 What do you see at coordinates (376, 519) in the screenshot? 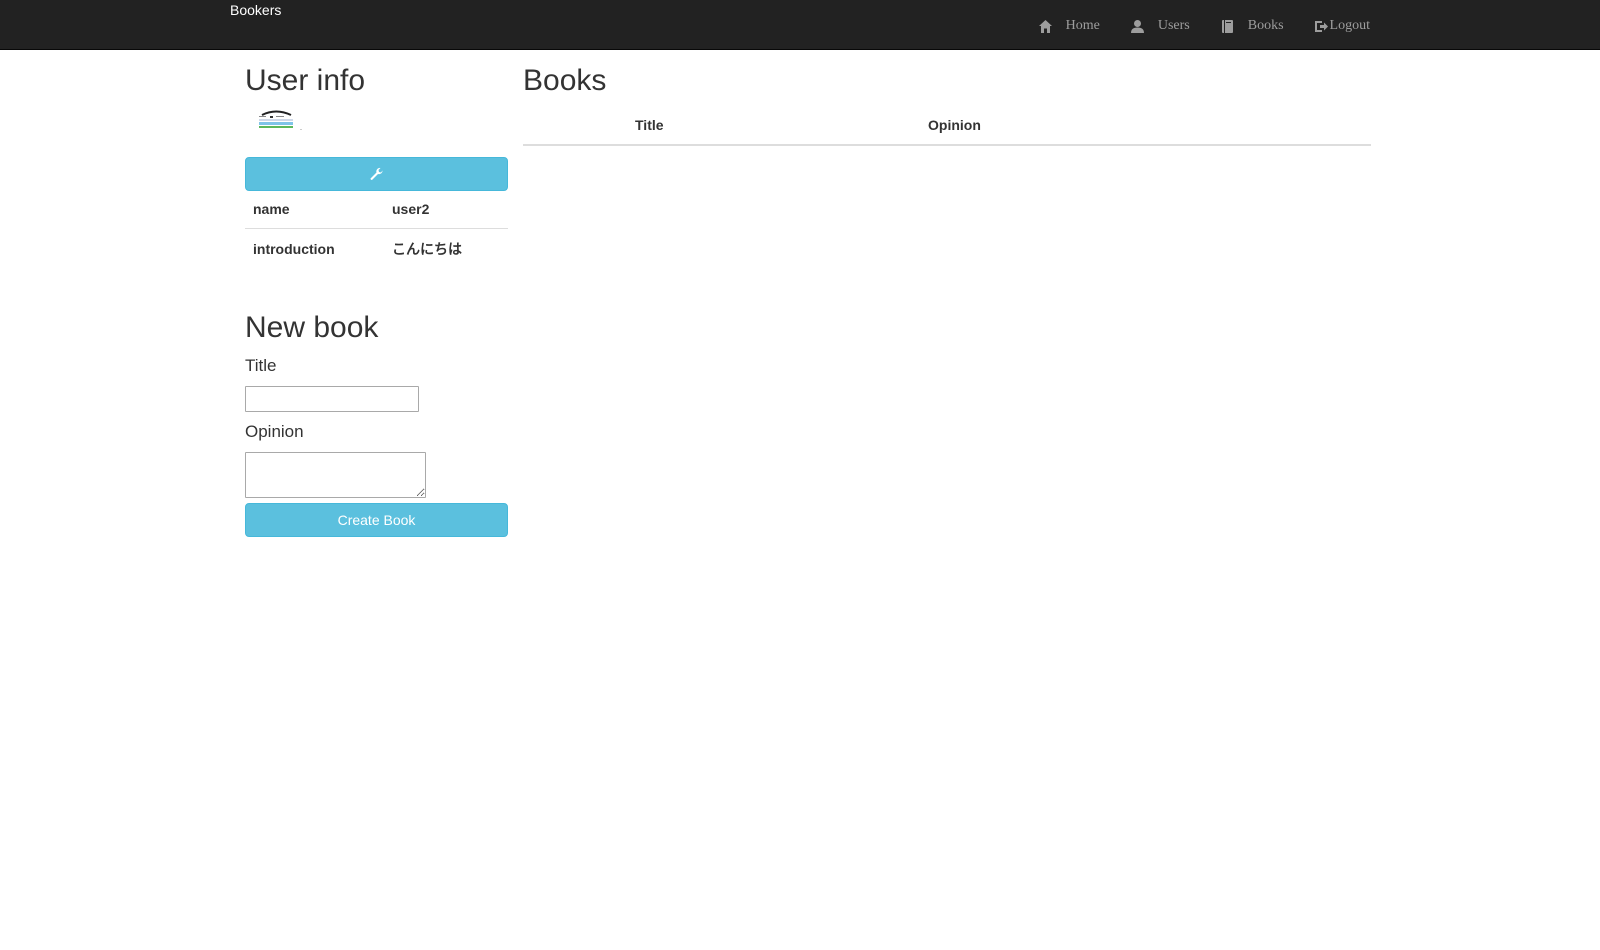
I see `create-book-button: Create Book` at bounding box center [376, 519].